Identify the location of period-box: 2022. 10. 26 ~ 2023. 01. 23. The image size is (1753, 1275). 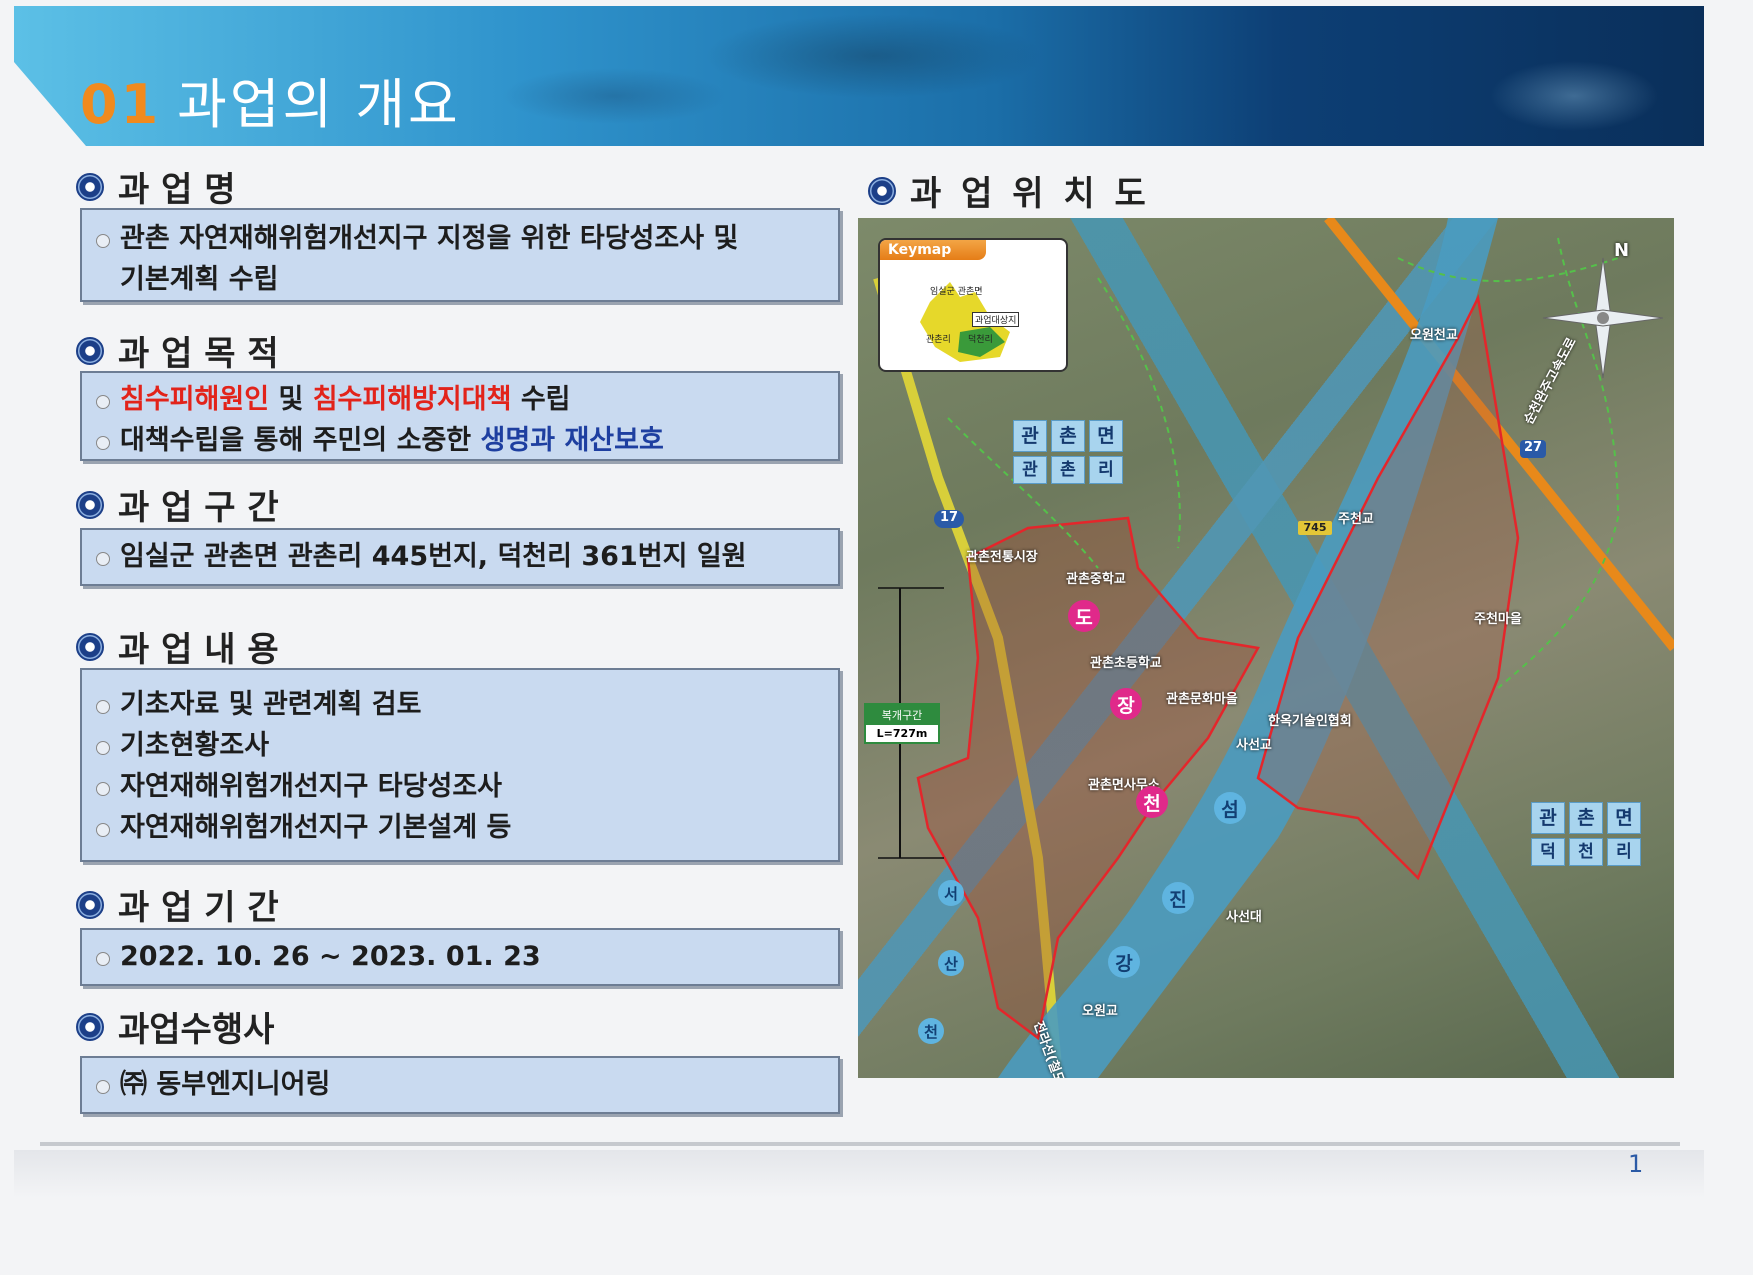
(460, 957).